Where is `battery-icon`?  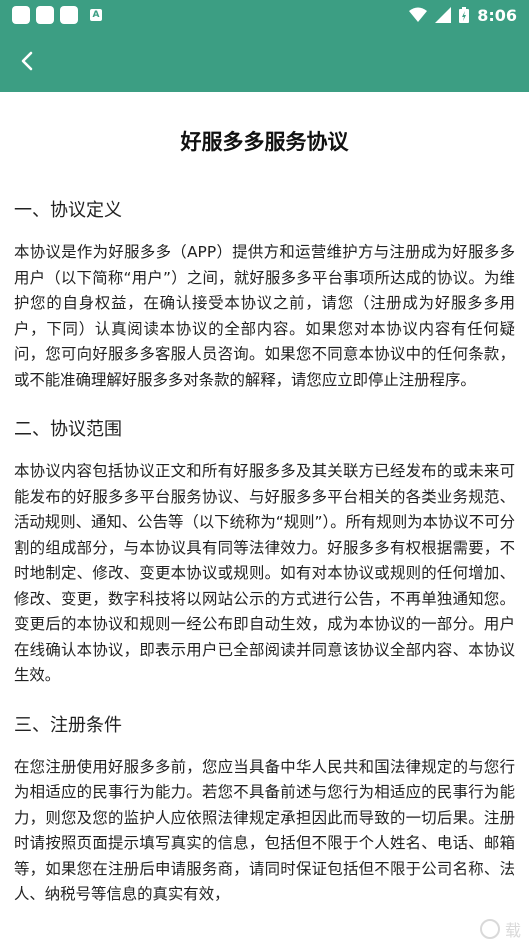
battery-icon is located at coordinates (464, 15).